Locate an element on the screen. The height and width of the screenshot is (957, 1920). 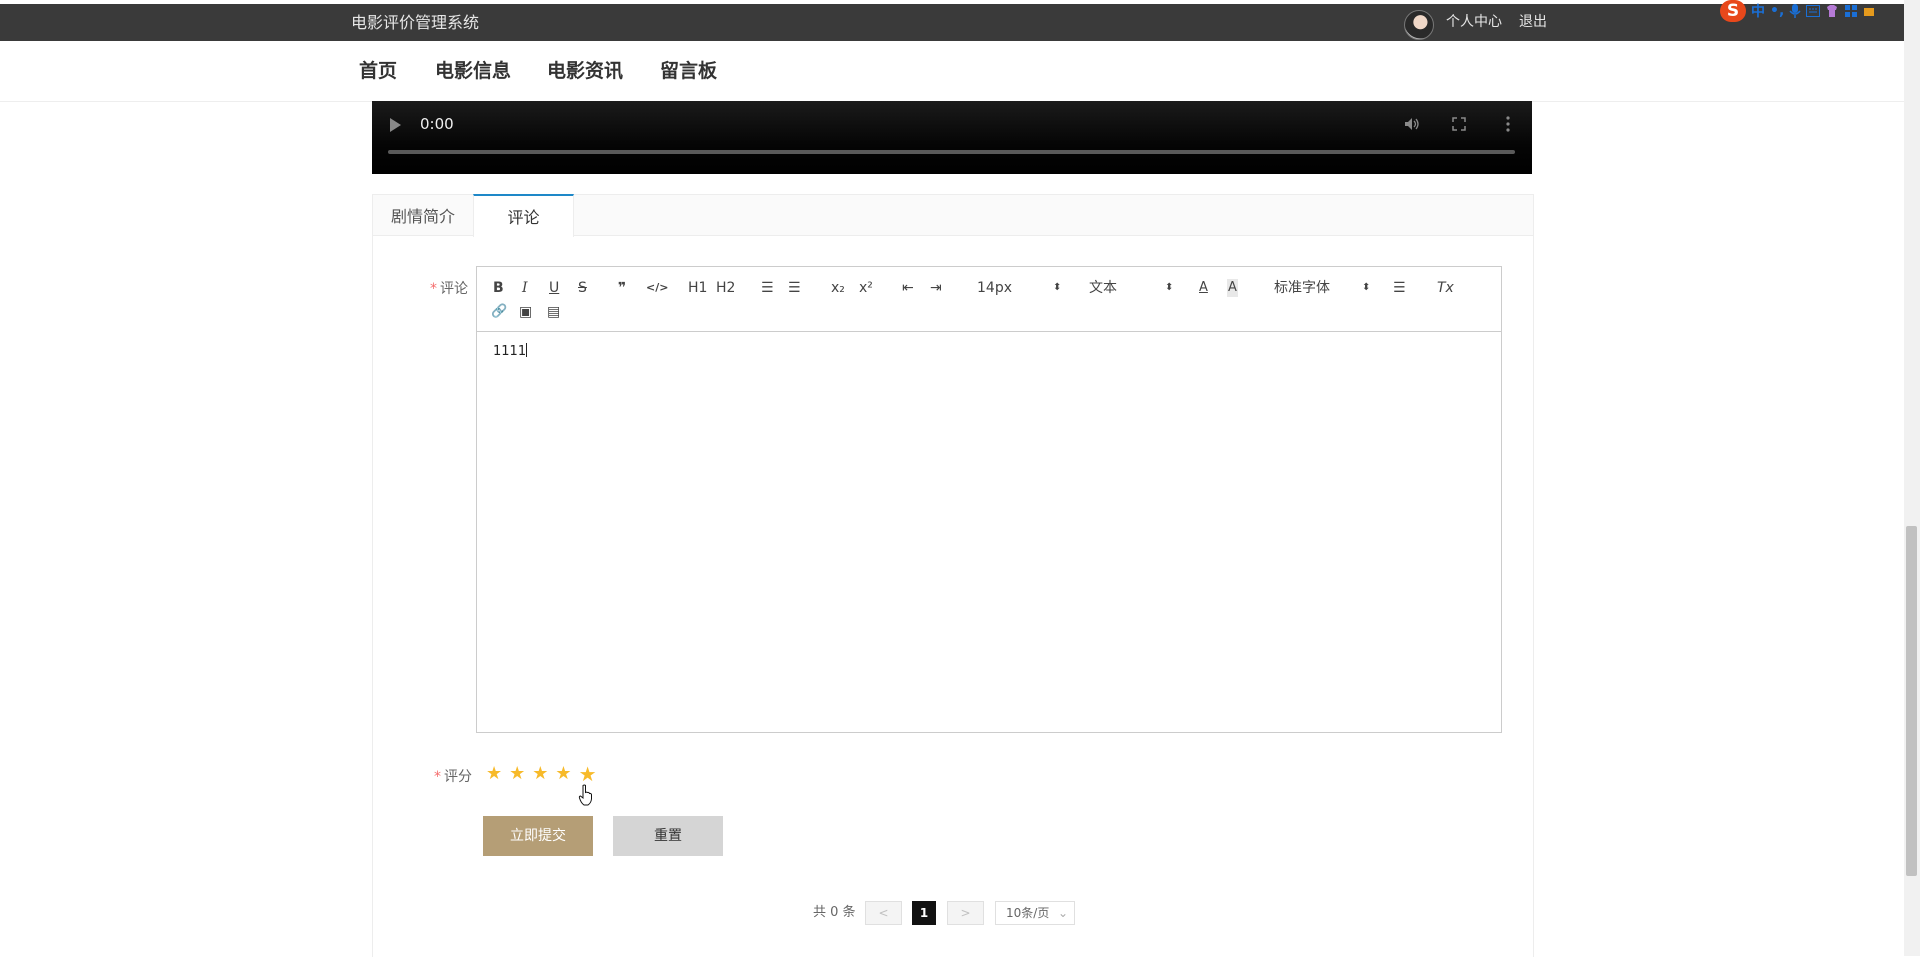
superscript-button: x² is located at coordinates (866, 288).